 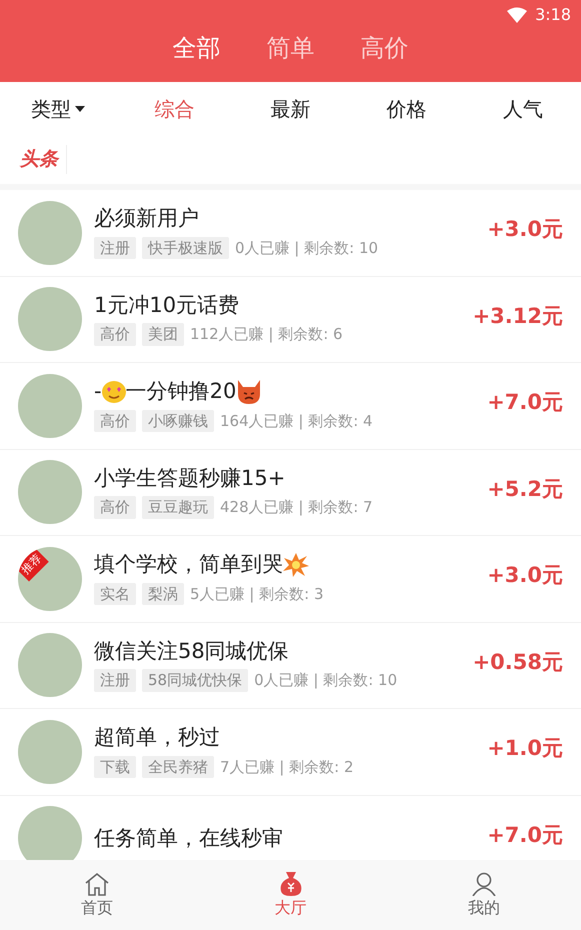 I want to click on task-title: -, so click(x=98, y=392).